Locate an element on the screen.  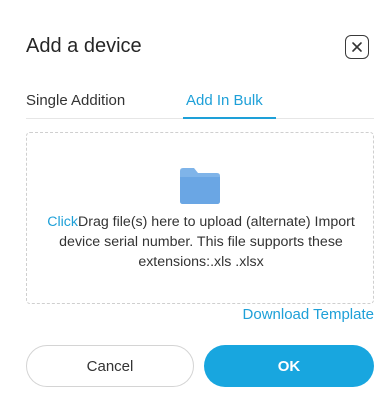
cancel-button: Cancel is located at coordinates (110, 366).